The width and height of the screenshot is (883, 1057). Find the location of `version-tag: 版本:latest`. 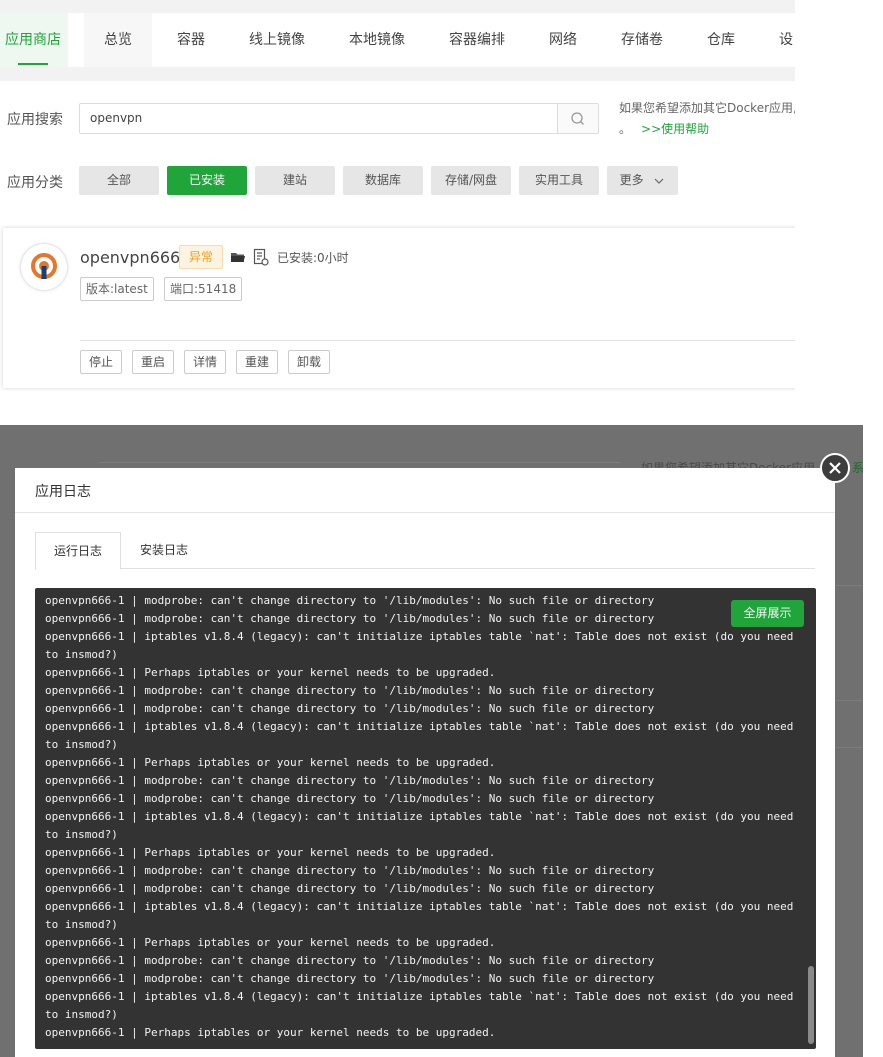

version-tag: 版本:latest is located at coordinates (117, 289).